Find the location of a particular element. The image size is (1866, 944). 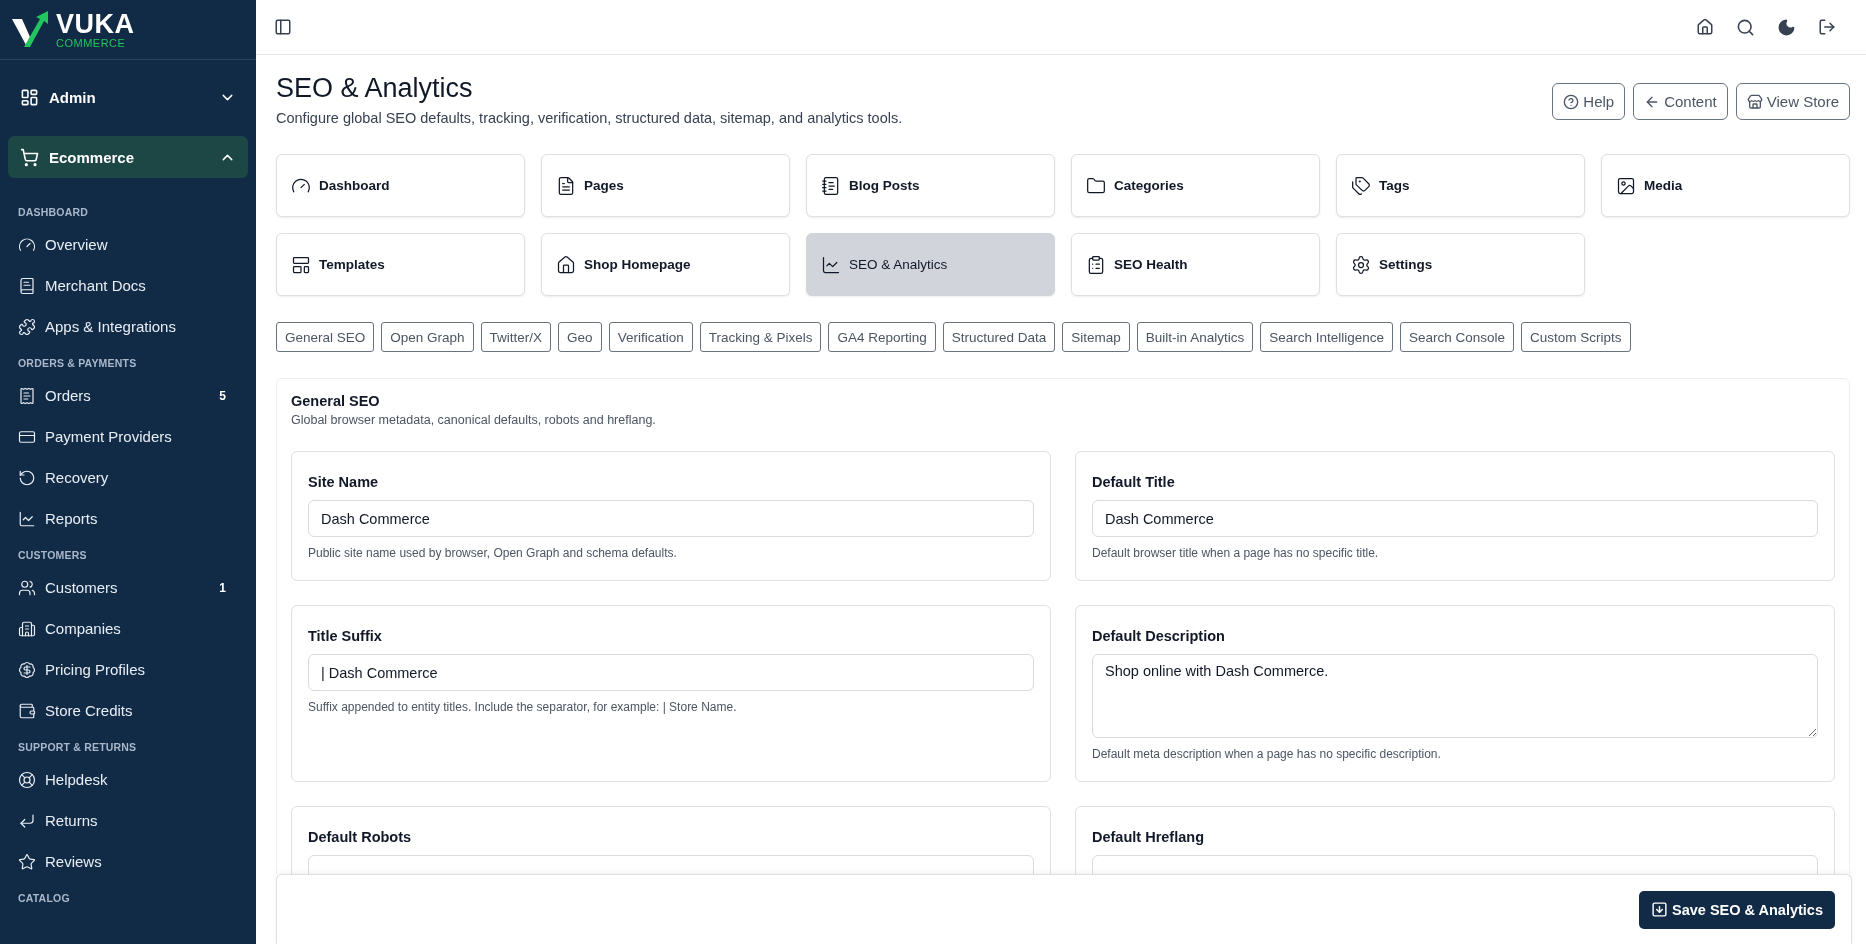

nav-card: Dashboard is located at coordinates (400, 185).